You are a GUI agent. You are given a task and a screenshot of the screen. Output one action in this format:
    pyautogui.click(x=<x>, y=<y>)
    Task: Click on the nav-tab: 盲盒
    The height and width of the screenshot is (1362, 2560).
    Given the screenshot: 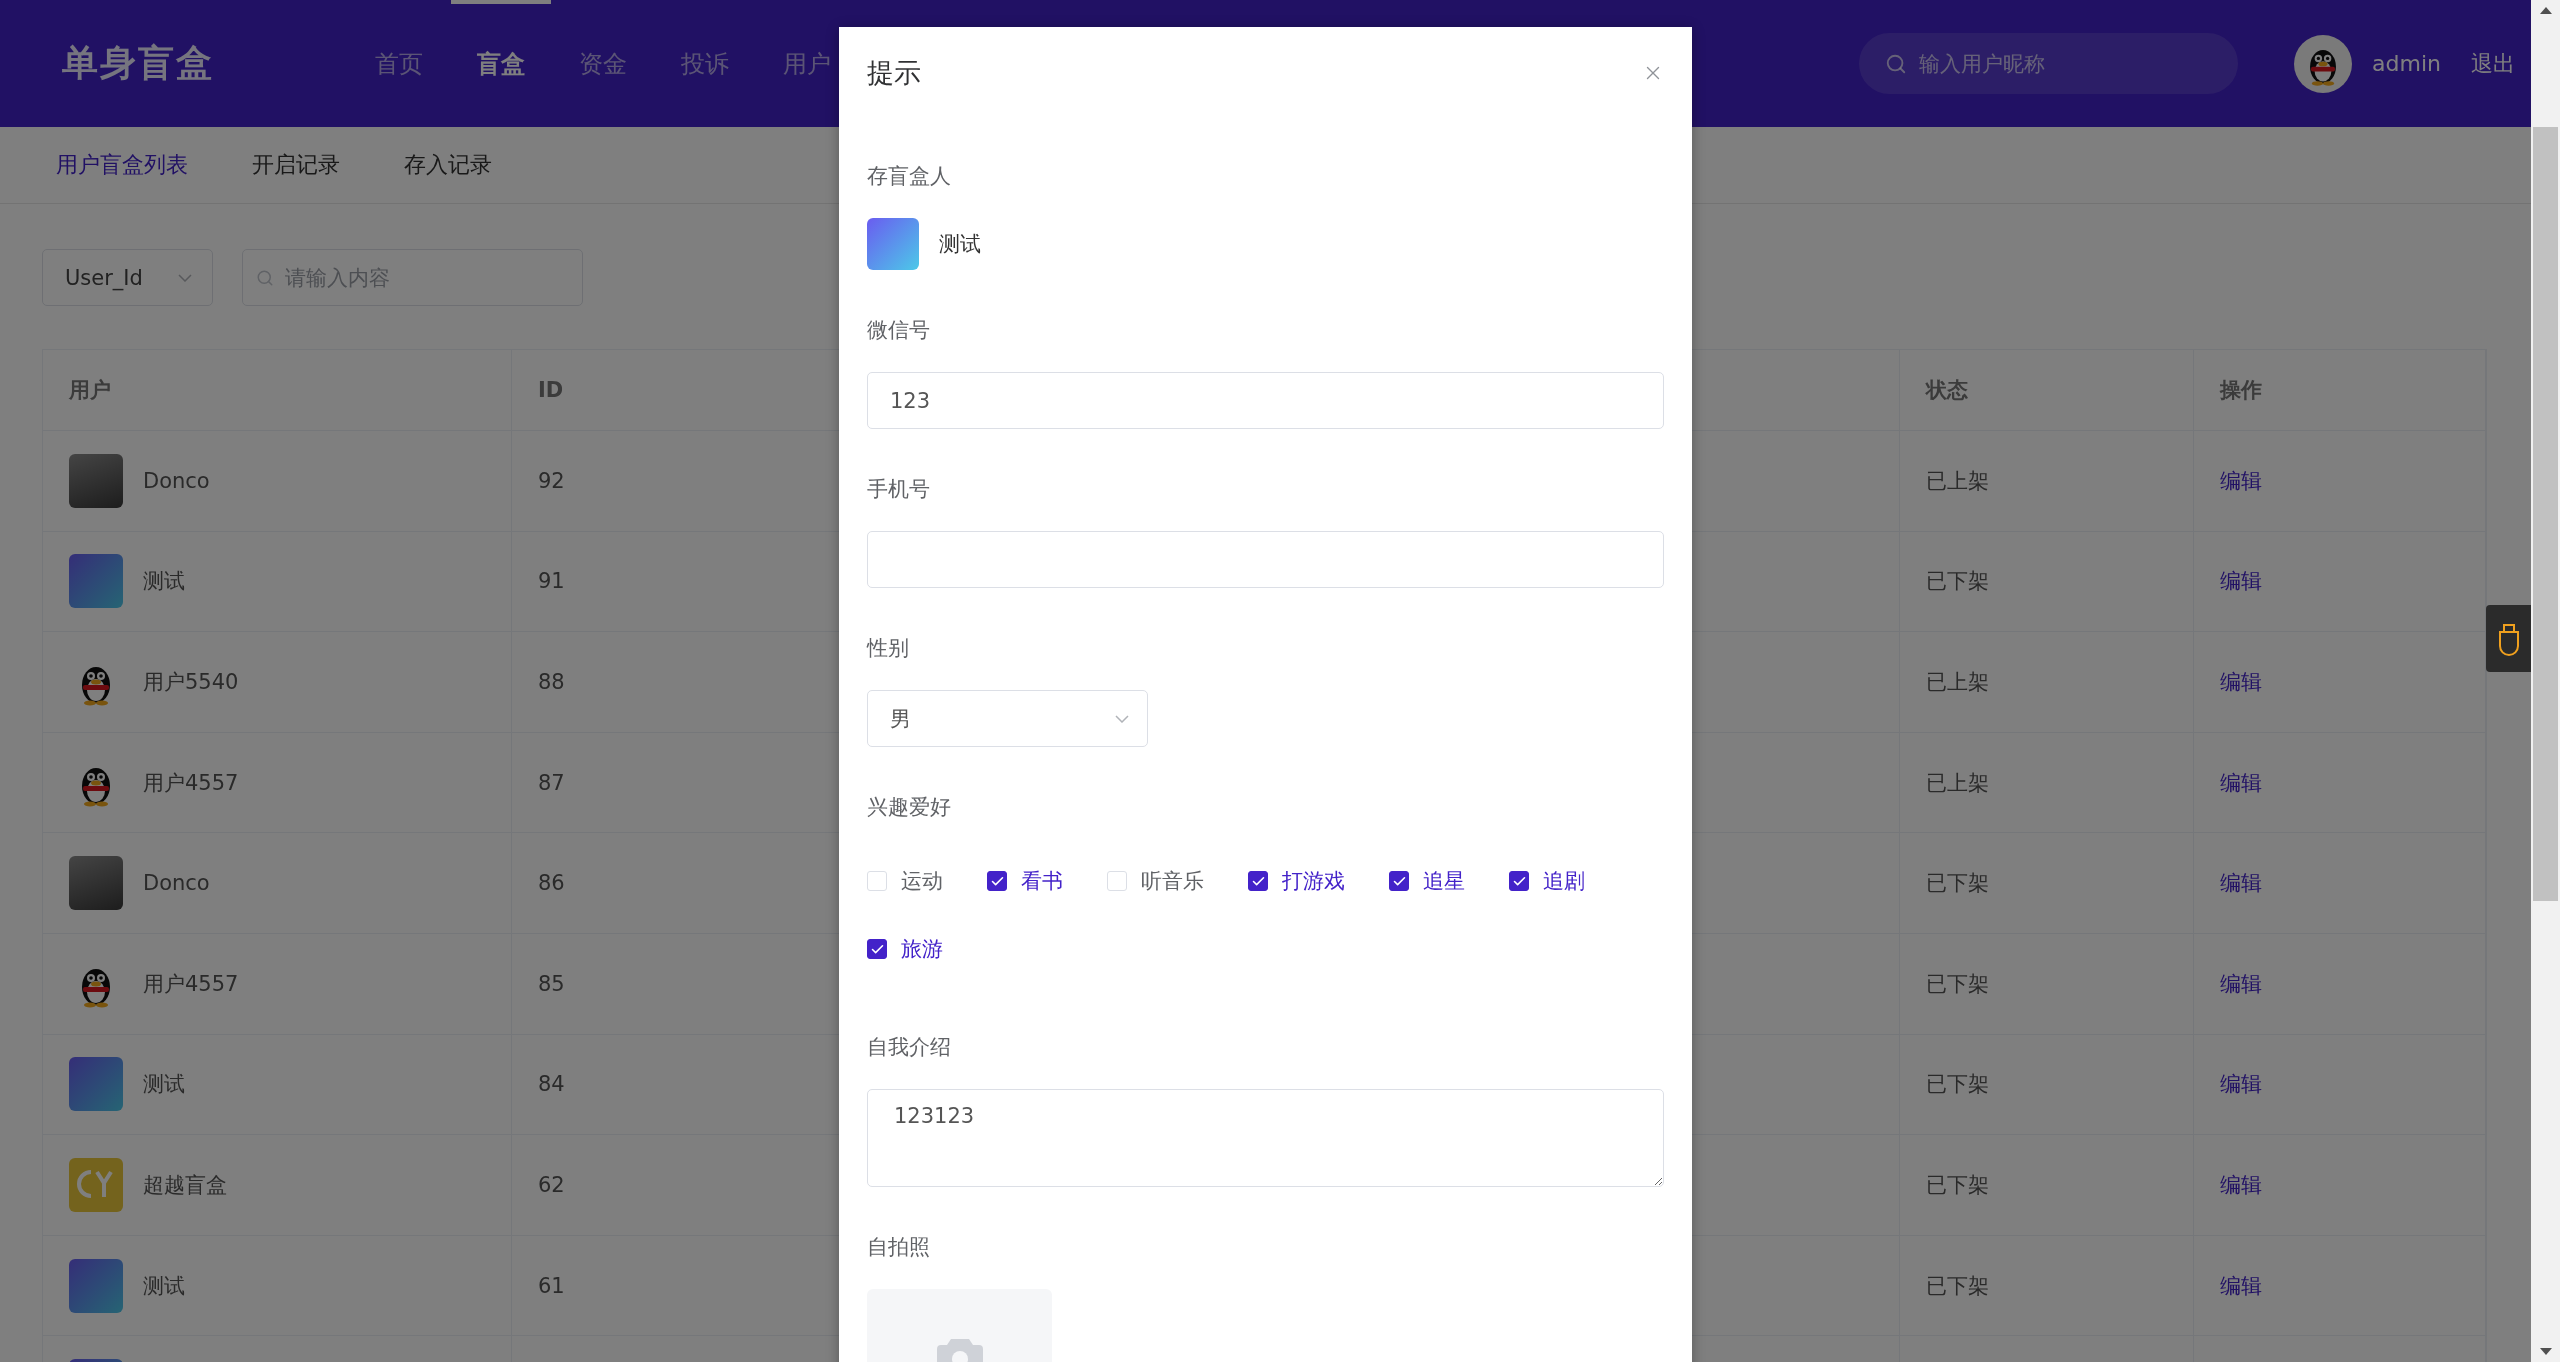 What is the action you would take?
    pyautogui.click(x=501, y=63)
    